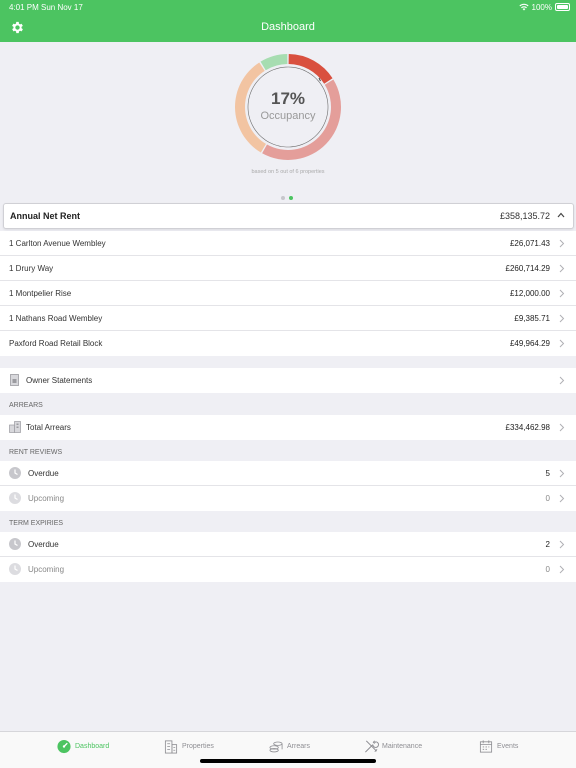 This screenshot has height=768, width=576. What do you see at coordinates (524, 7) in the screenshot?
I see `wifi-icon` at bounding box center [524, 7].